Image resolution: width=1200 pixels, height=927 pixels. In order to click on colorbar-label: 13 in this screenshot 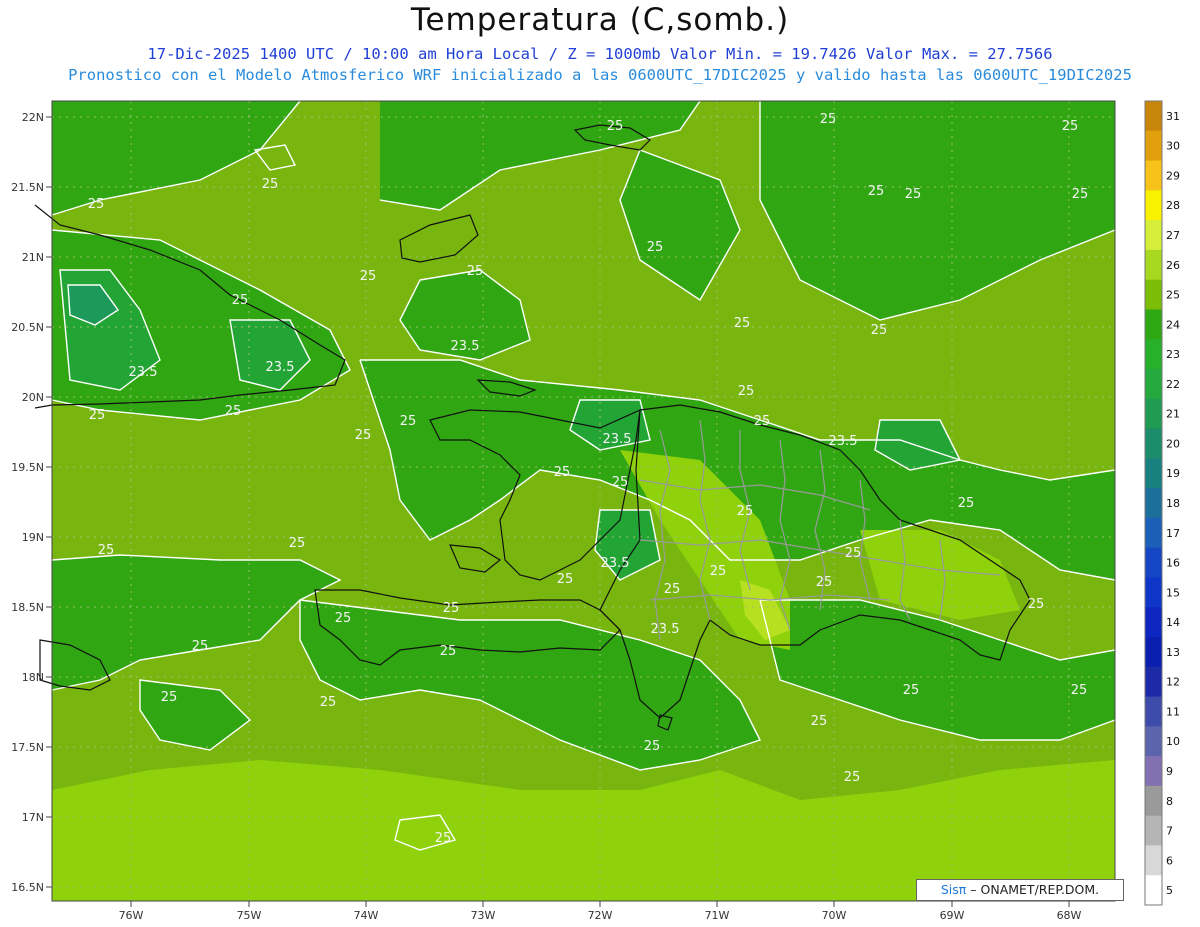, I will do `click(1173, 652)`.